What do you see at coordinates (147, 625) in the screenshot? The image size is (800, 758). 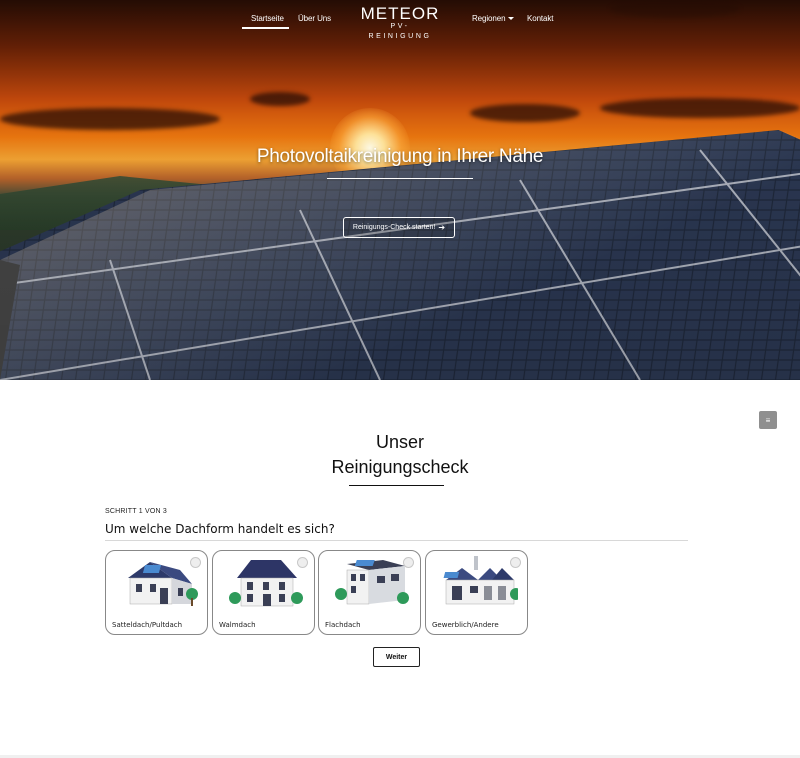 I see `option-label: Satteldach/Pultdach` at bounding box center [147, 625].